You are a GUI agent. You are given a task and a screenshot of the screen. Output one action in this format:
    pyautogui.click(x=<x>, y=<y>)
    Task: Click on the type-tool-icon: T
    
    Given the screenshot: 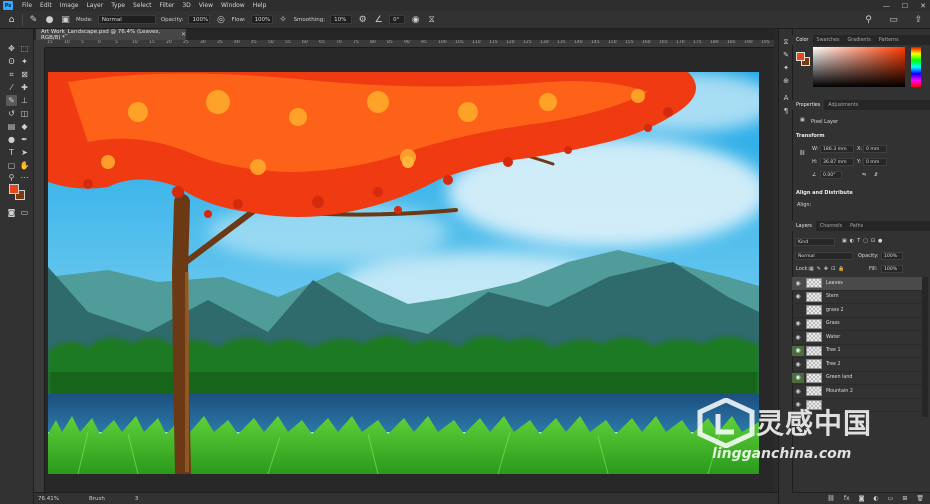 What is the action you would take?
    pyautogui.click(x=11, y=152)
    